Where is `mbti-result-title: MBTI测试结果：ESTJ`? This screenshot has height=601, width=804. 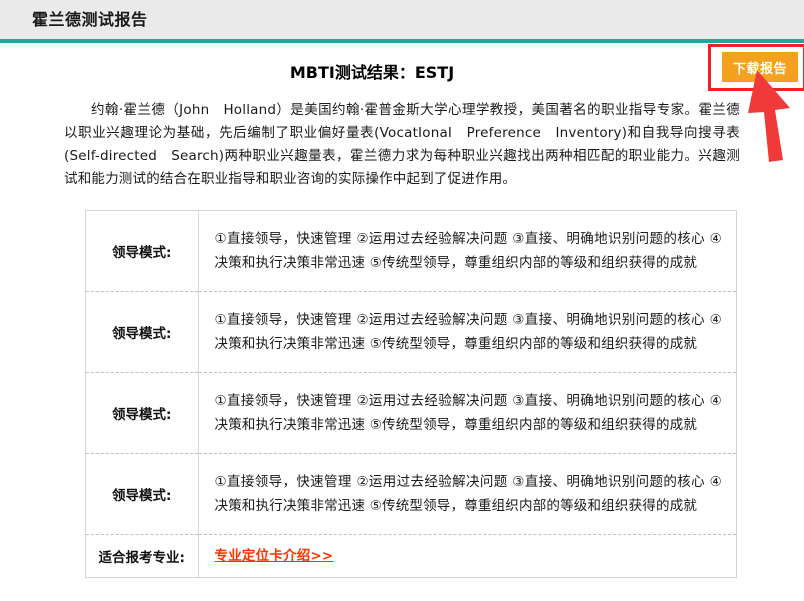
mbti-result-title: MBTI测试结果：ESTJ is located at coordinates (372, 72).